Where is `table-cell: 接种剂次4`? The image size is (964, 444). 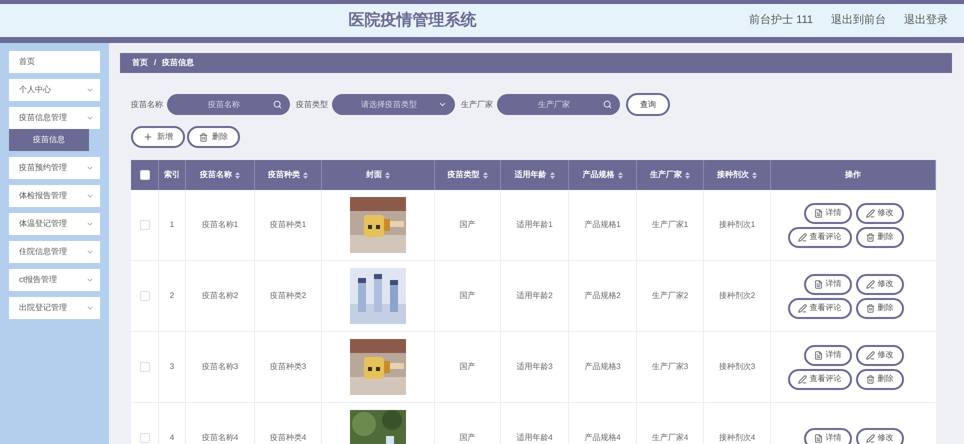
table-cell: 接种剂次4 is located at coordinates (737, 423).